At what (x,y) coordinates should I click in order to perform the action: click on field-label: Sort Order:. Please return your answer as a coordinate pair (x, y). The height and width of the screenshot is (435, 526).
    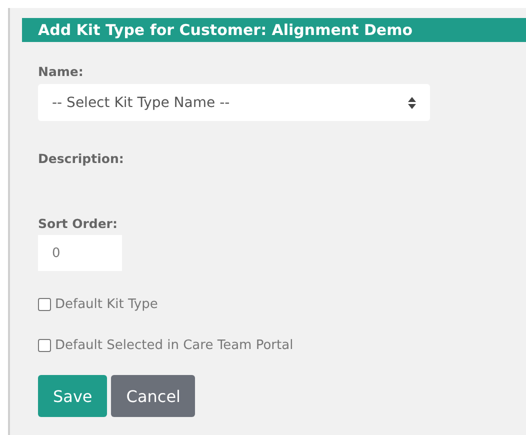
    Looking at the image, I should click on (78, 223).